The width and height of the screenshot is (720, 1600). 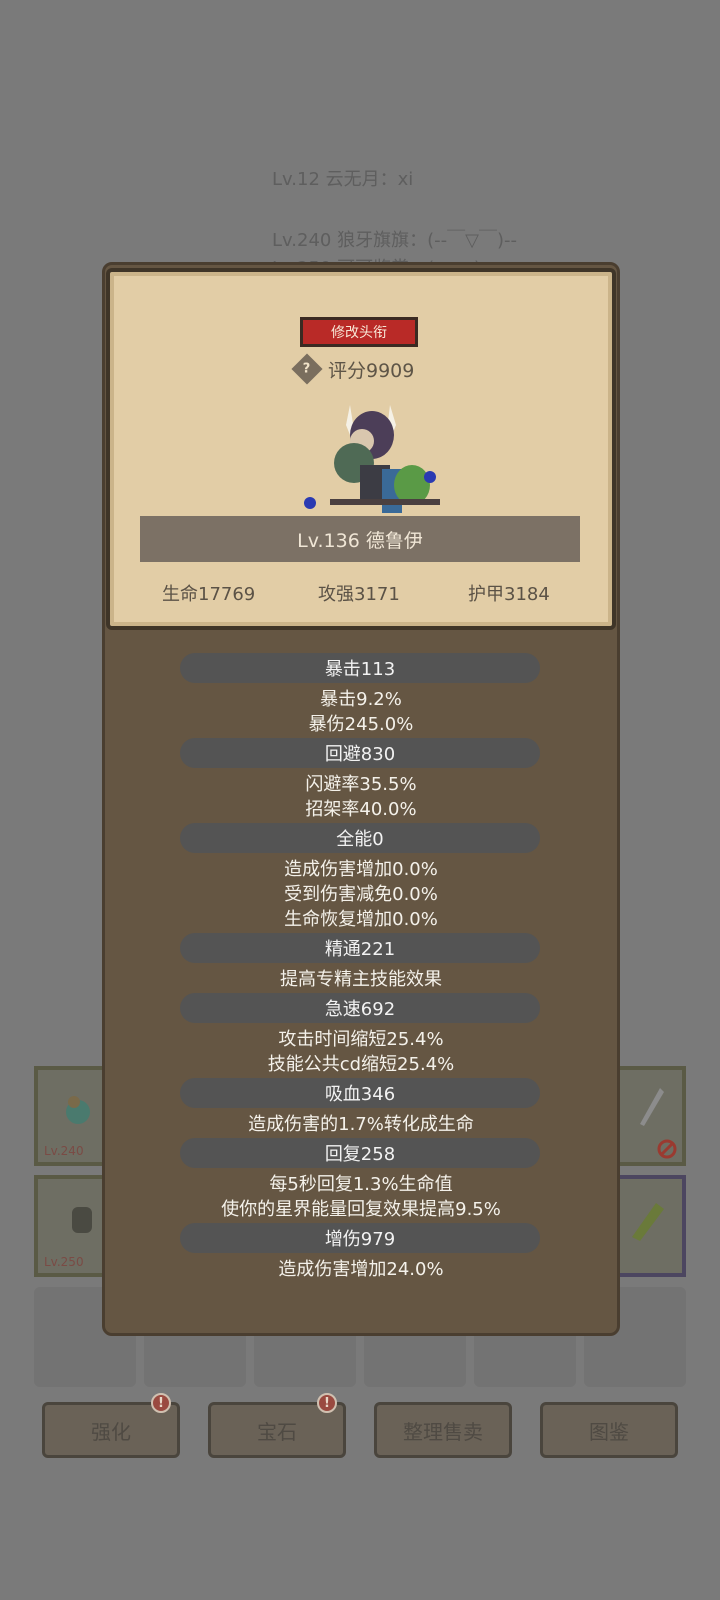 I want to click on sort-sell-button: 整理售卖, so click(x=443, y=1430).